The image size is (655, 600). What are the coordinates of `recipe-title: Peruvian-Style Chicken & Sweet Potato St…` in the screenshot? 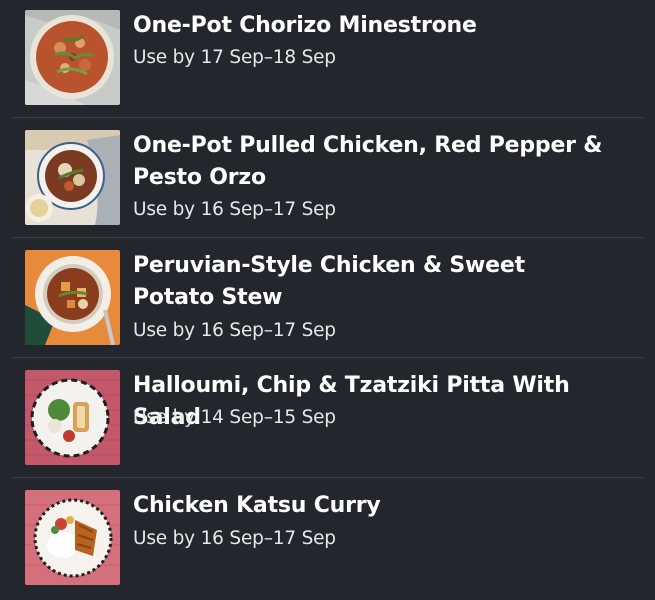 It's located at (329, 281).